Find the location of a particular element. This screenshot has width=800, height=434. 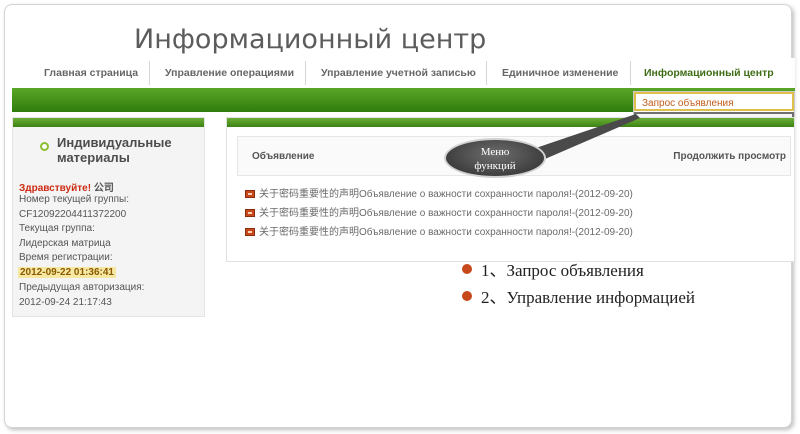

bullet-item: 2、Управление информацией is located at coordinates (578, 295).